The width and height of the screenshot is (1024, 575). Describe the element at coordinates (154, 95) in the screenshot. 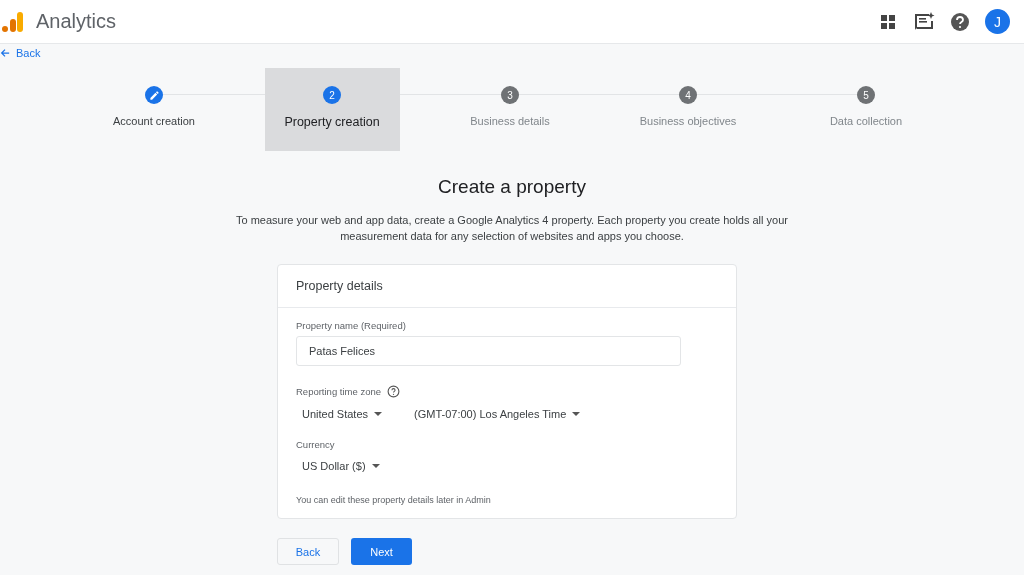

I see `pencil-icon` at that location.